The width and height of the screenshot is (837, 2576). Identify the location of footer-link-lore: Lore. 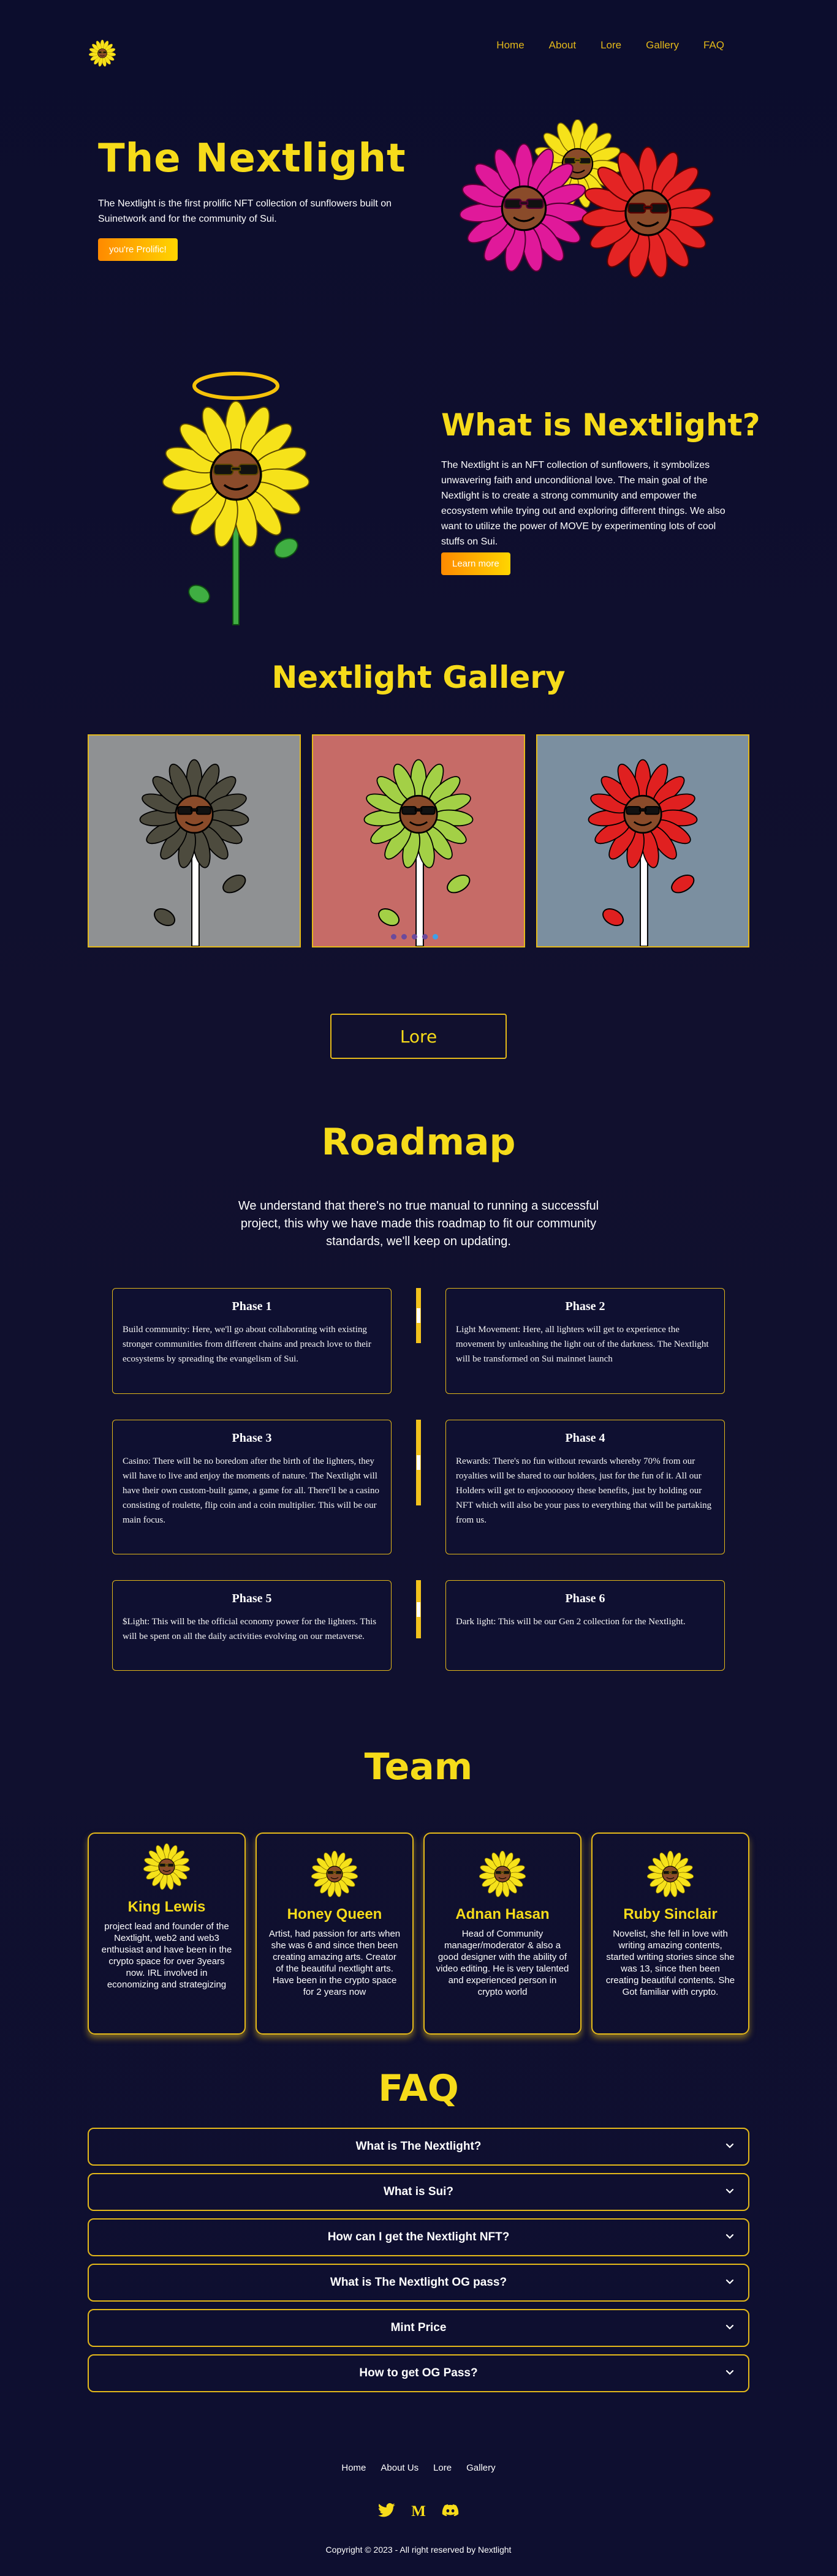
(442, 2468).